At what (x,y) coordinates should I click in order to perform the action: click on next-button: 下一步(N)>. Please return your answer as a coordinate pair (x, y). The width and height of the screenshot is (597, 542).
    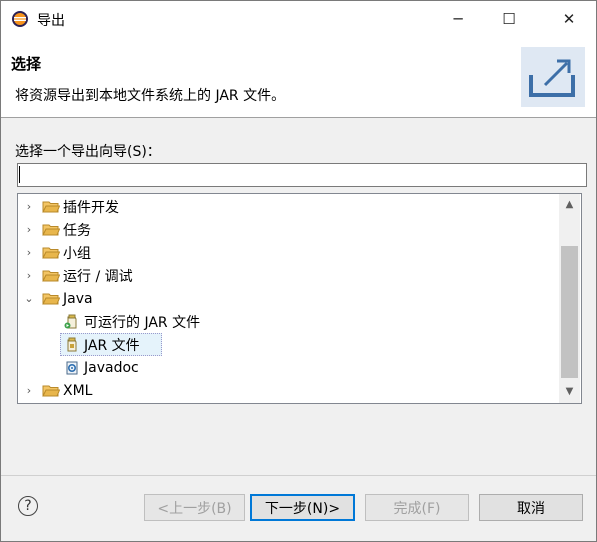
    Looking at the image, I should click on (302, 507).